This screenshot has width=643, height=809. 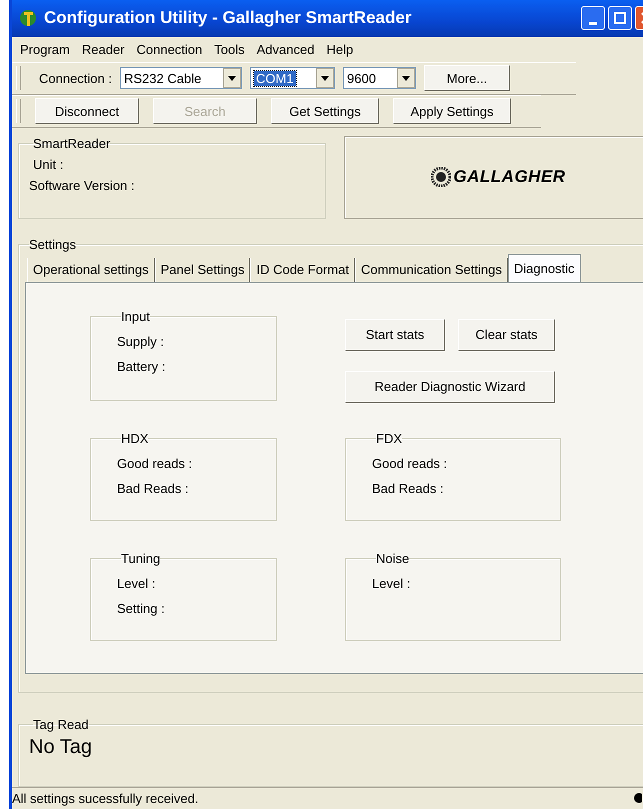 What do you see at coordinates (61, 724) in the screenshot?
I see `group-title: Tag Read` at bounding box center [61, 724].